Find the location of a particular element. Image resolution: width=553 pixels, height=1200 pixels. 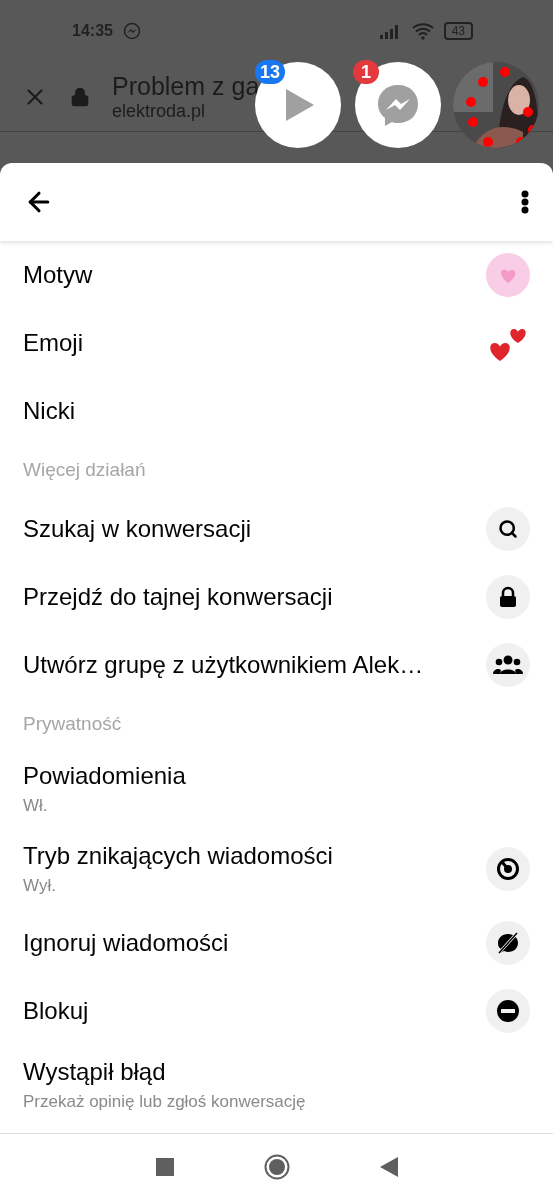

item-sublabel: Przekaż opinię lub zgłoś konwersację is located at coordinates (165, 1102).